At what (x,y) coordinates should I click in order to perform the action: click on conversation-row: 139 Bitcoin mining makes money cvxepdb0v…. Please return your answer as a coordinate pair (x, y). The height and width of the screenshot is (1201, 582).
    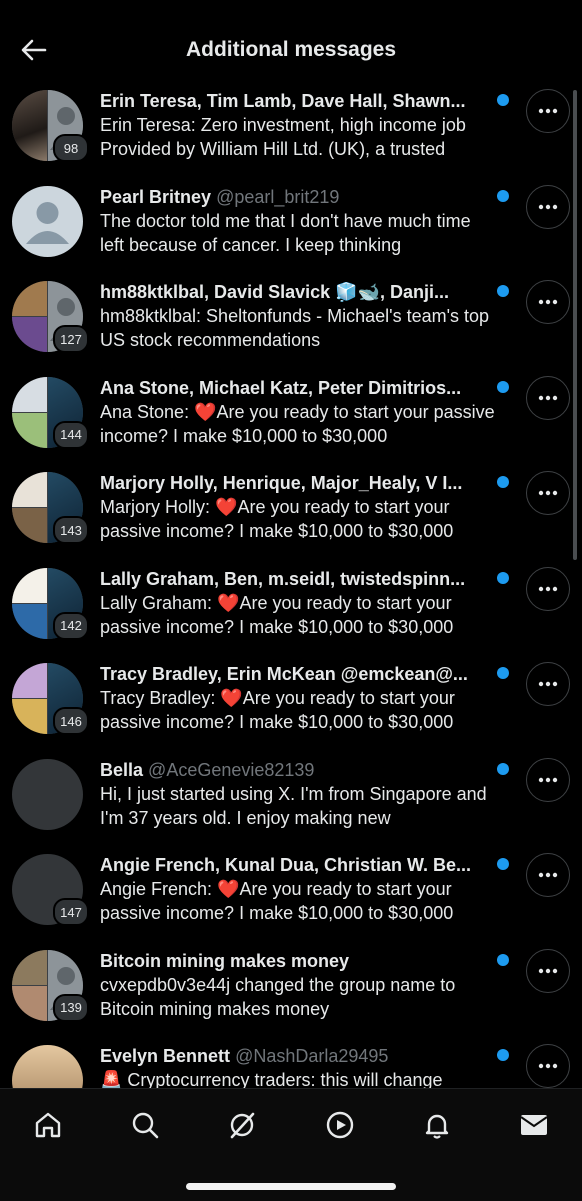
    Looking at the image, I should click on (291, 988).